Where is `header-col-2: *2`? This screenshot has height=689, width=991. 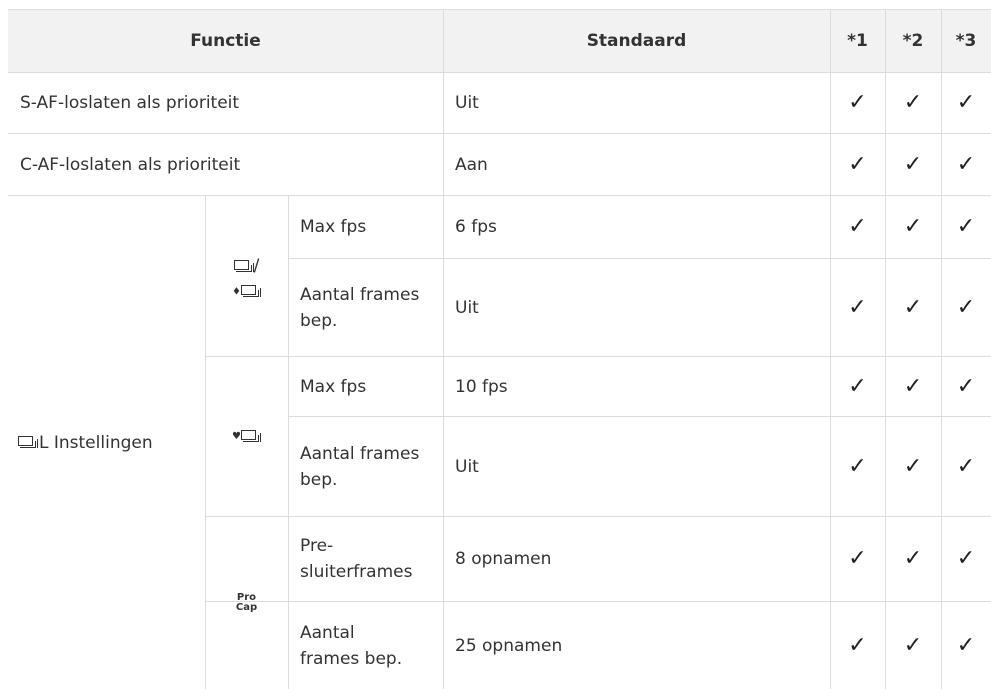 header-col-2: *2 is located at coordinates (913, 41).